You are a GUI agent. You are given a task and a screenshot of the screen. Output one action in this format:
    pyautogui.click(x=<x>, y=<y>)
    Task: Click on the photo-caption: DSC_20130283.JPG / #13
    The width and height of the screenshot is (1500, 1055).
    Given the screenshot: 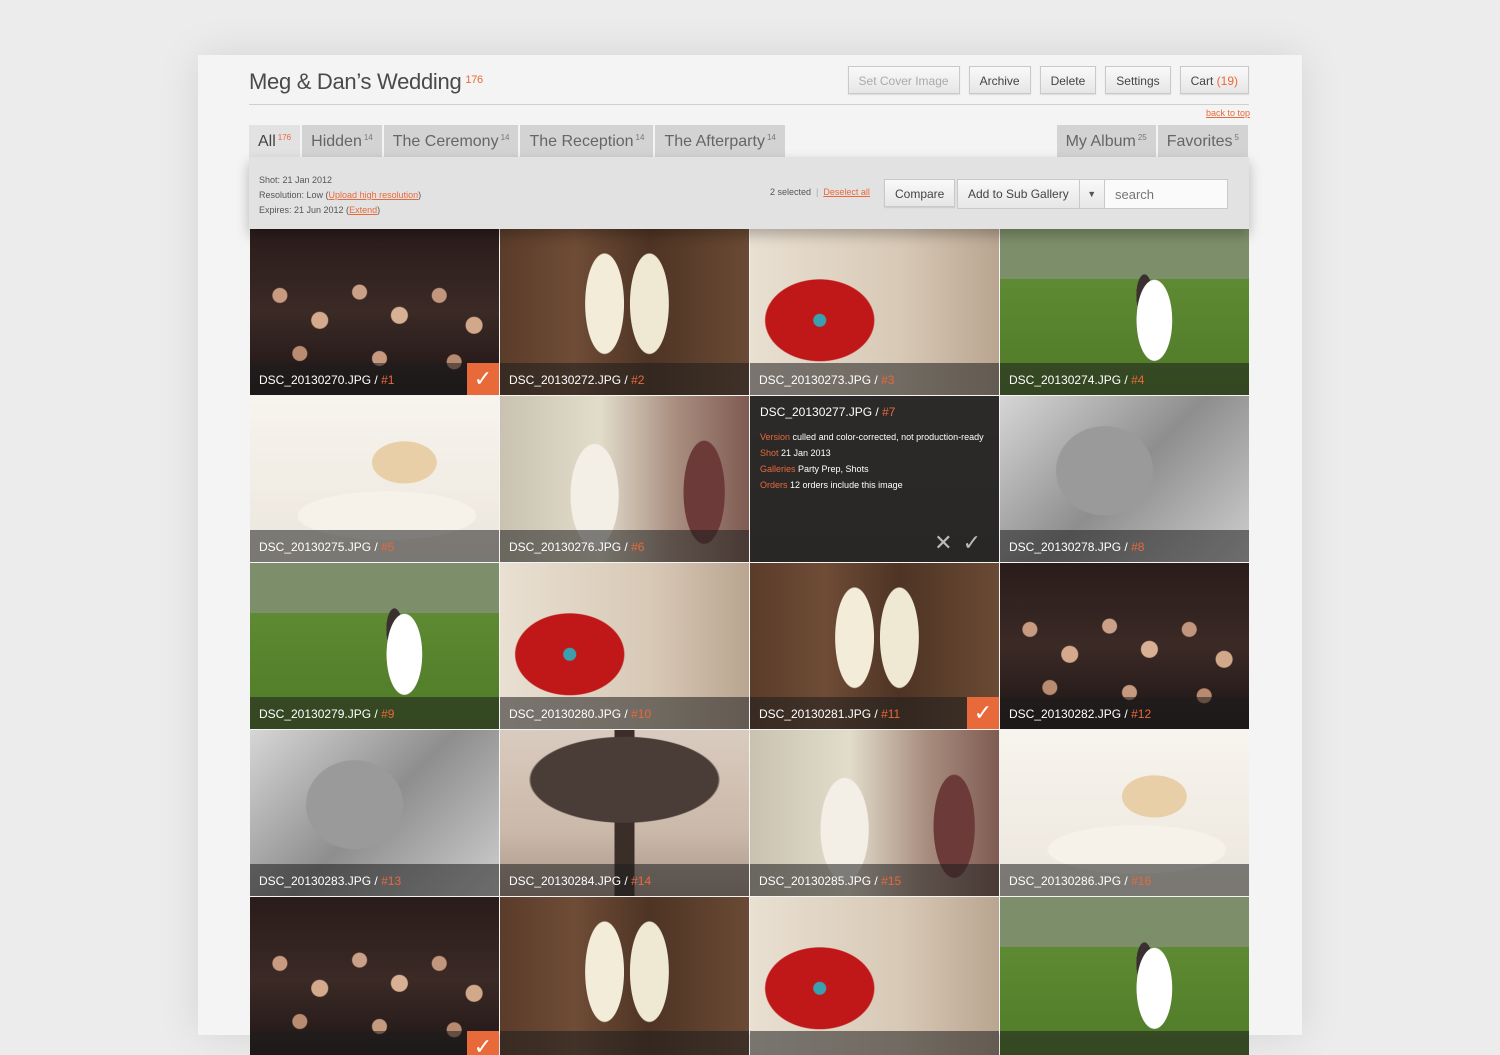 What is the action you would take?
    pyautogui.click(x=374, y=880)
    